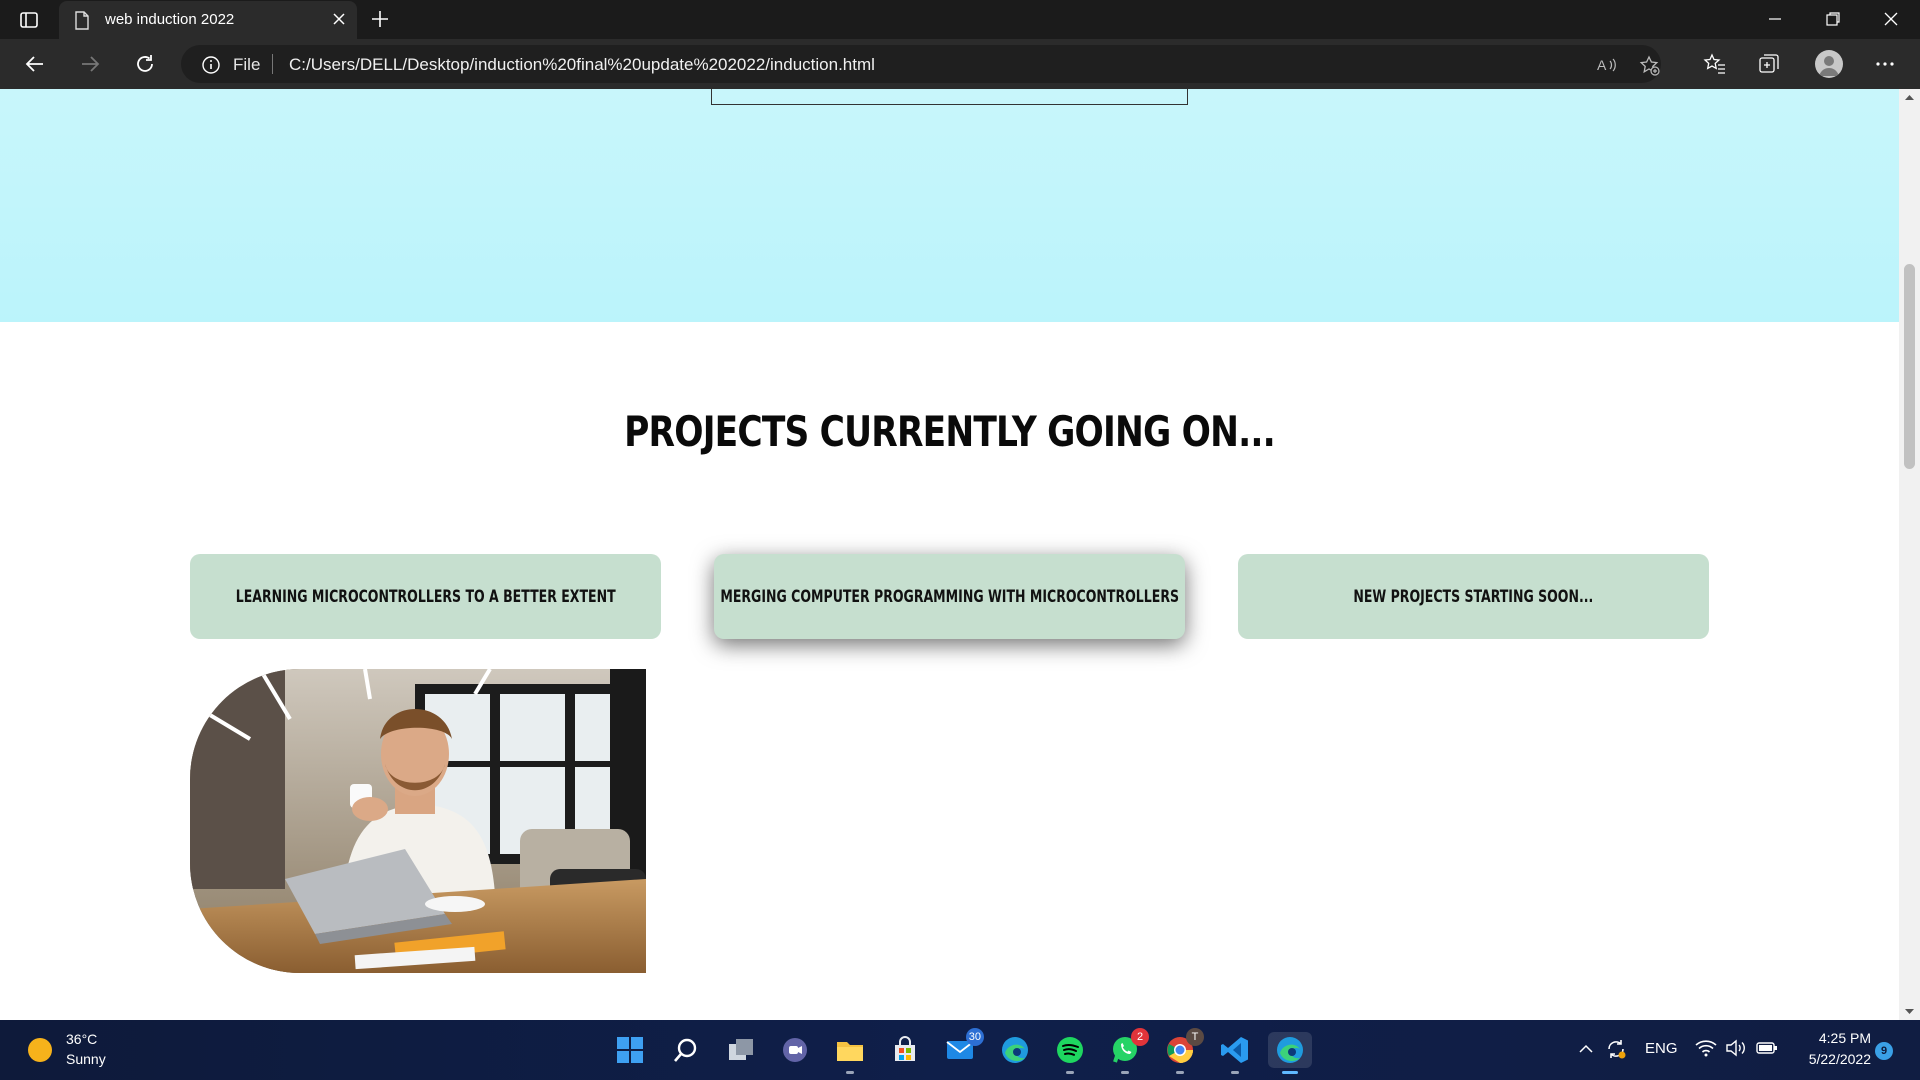 Image resolution: width=1920 pixels, height=1080 pixels. Describe the element at coordinates (1891, 21) in the screenshot. I see `close-window-icon` at that location.